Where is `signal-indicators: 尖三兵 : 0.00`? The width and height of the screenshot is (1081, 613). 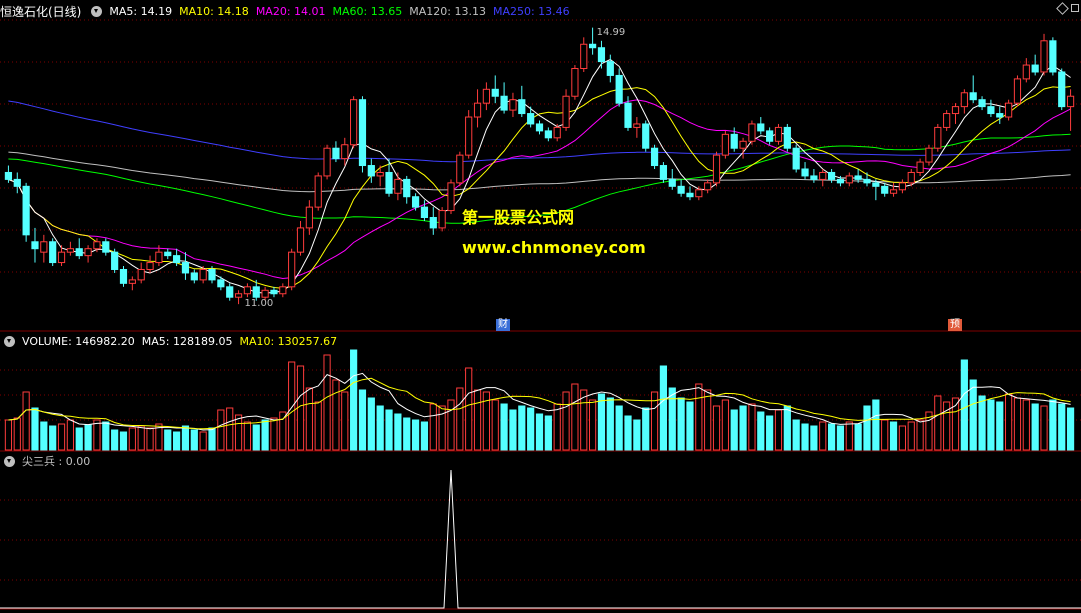 signal-indicators: 尖三兵 : 0.00 is located at coordinates (59, 461).